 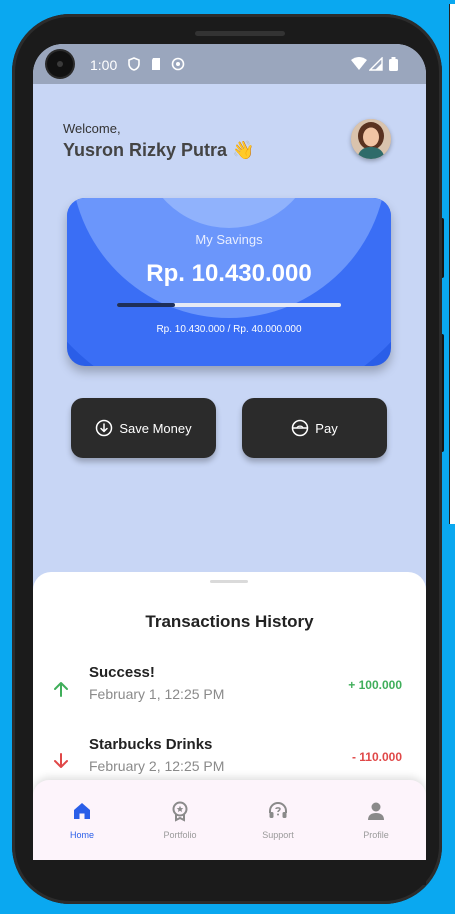 I want to click on award-icon, so click(x=180, y=811).